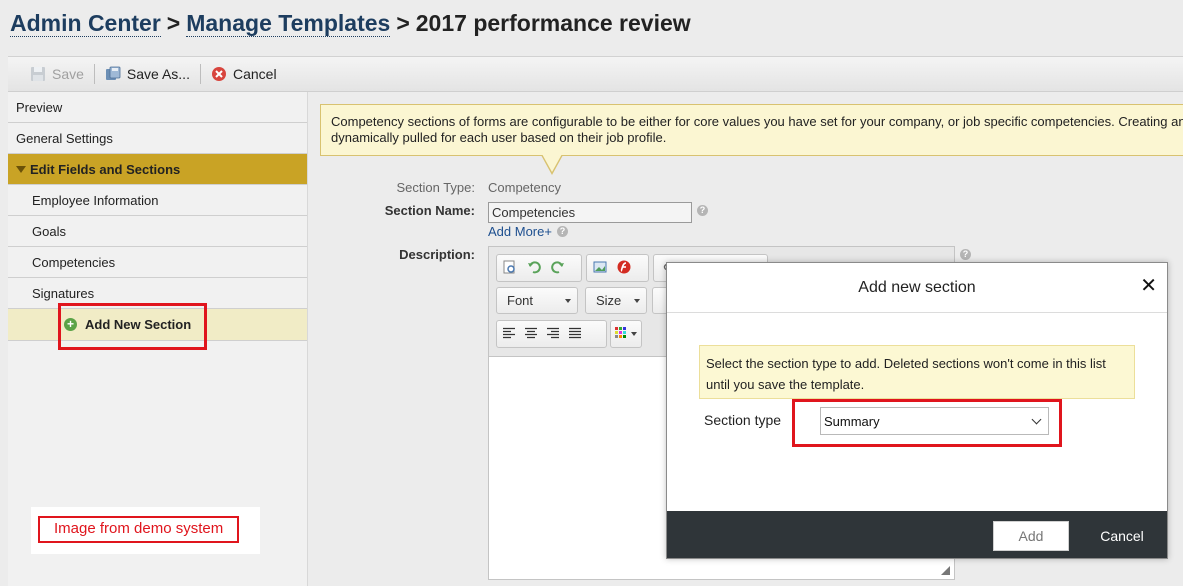 This screenshot has width=1183, height=586. I want to click on description-label: Description:, so click(437, 254).